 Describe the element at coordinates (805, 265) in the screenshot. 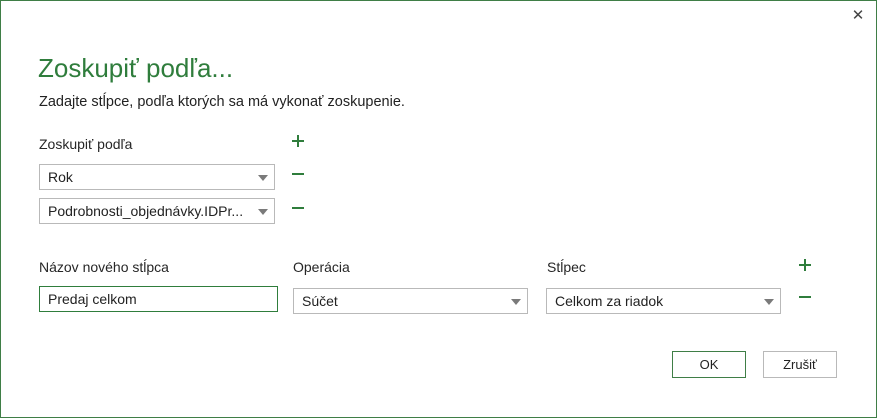

I see `add-aggregation-icon` at that location.